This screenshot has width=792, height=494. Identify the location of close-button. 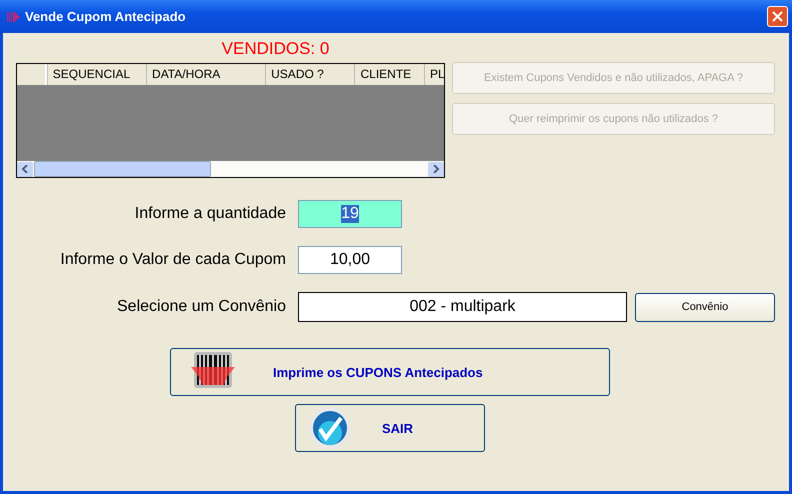
(777, 16).